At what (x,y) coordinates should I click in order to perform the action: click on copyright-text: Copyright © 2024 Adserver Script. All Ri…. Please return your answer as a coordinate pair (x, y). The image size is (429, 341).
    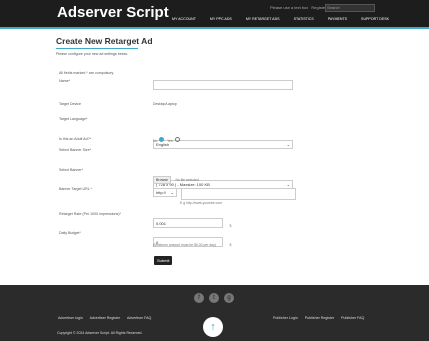
    Looking at the image, I should click on (100, 333).